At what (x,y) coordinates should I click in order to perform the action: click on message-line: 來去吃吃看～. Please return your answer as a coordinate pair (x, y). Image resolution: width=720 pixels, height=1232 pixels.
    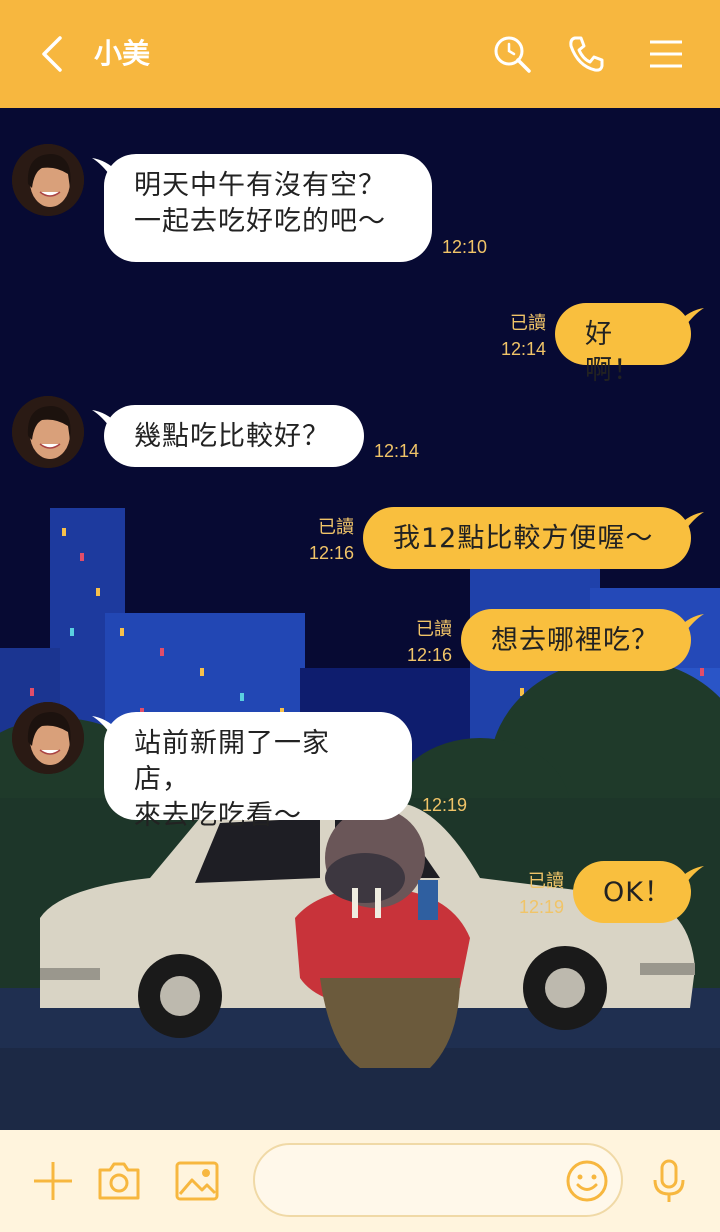
    Looking at the image, I should click on (218, 815).